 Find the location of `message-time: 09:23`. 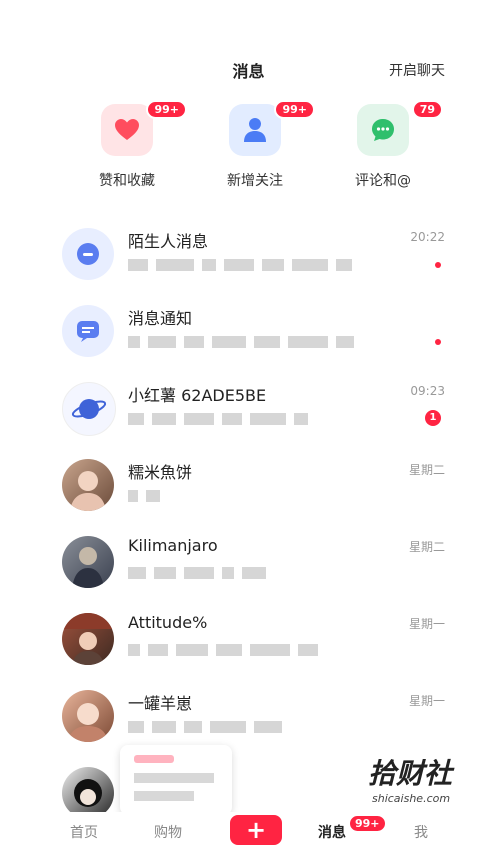

message-time: 09:23 is located at coordinates (427, 391).